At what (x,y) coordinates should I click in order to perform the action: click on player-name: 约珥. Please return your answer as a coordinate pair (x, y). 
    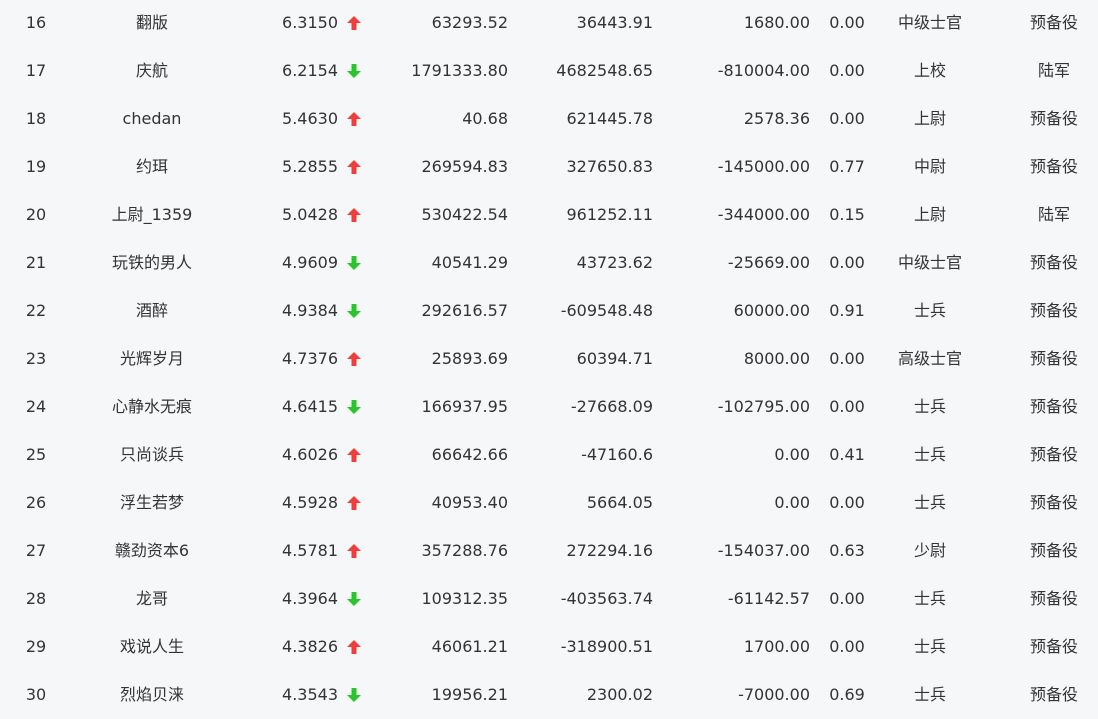
    Looking at the image, I should click on (152, 167).